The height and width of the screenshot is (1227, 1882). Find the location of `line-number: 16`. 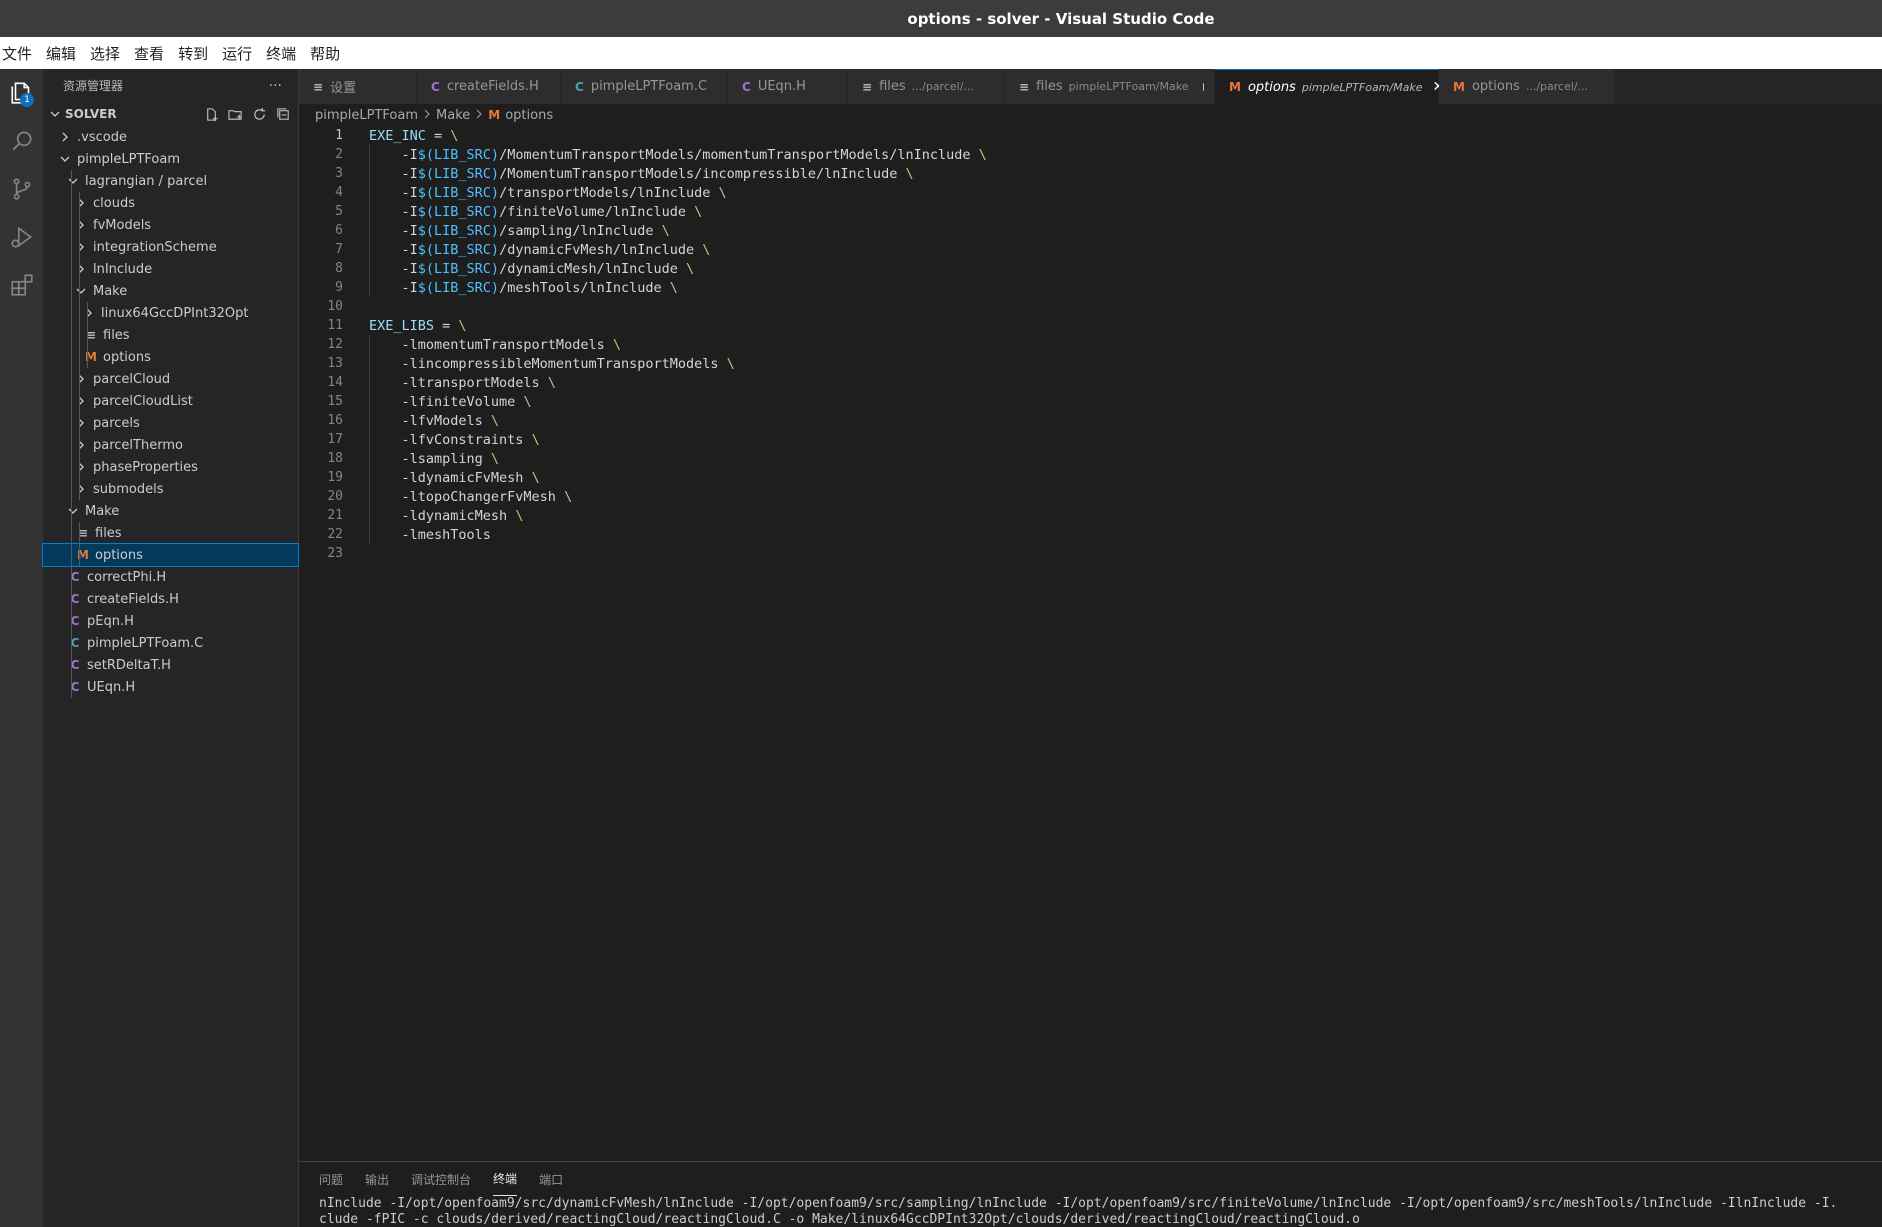

line-number: 16 is located at coordinates (335, 420).